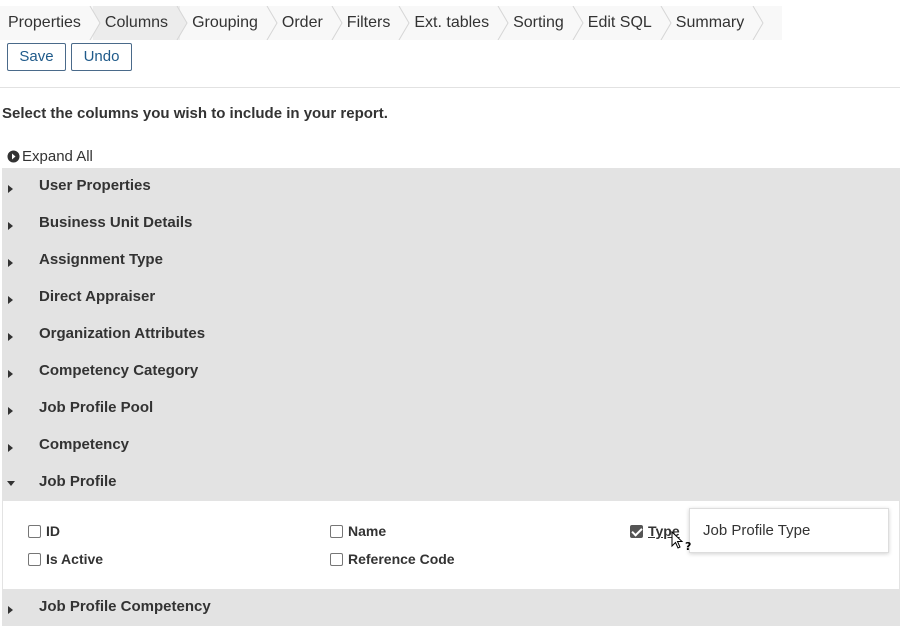 This screenshot has width=900, height=628. I want to click on tab-label: Columns, so click(136, 22).